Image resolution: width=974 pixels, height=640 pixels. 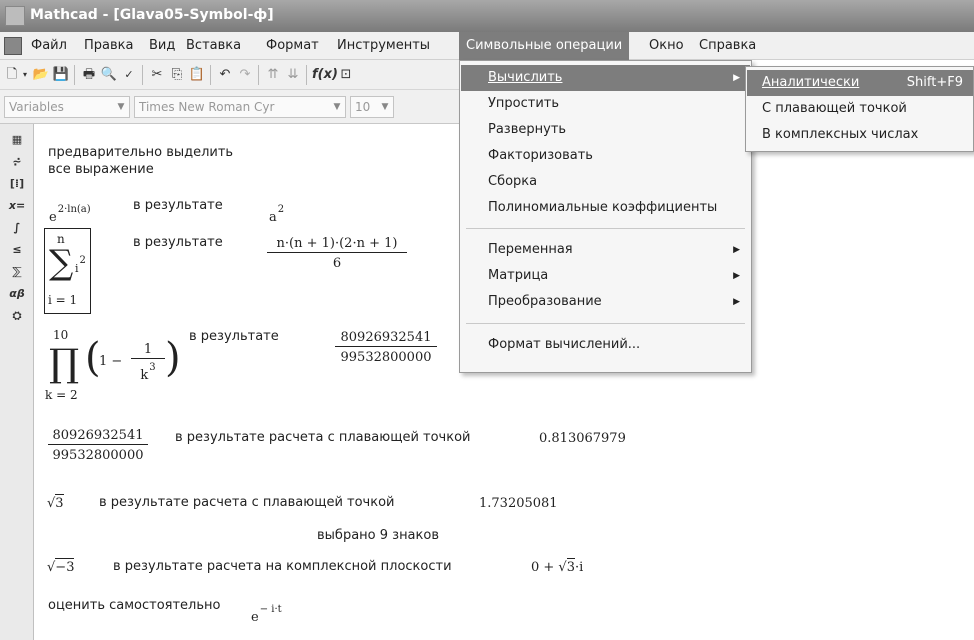 I want to click on intro-text-line2: все выражение, so click(x=101, y=169).